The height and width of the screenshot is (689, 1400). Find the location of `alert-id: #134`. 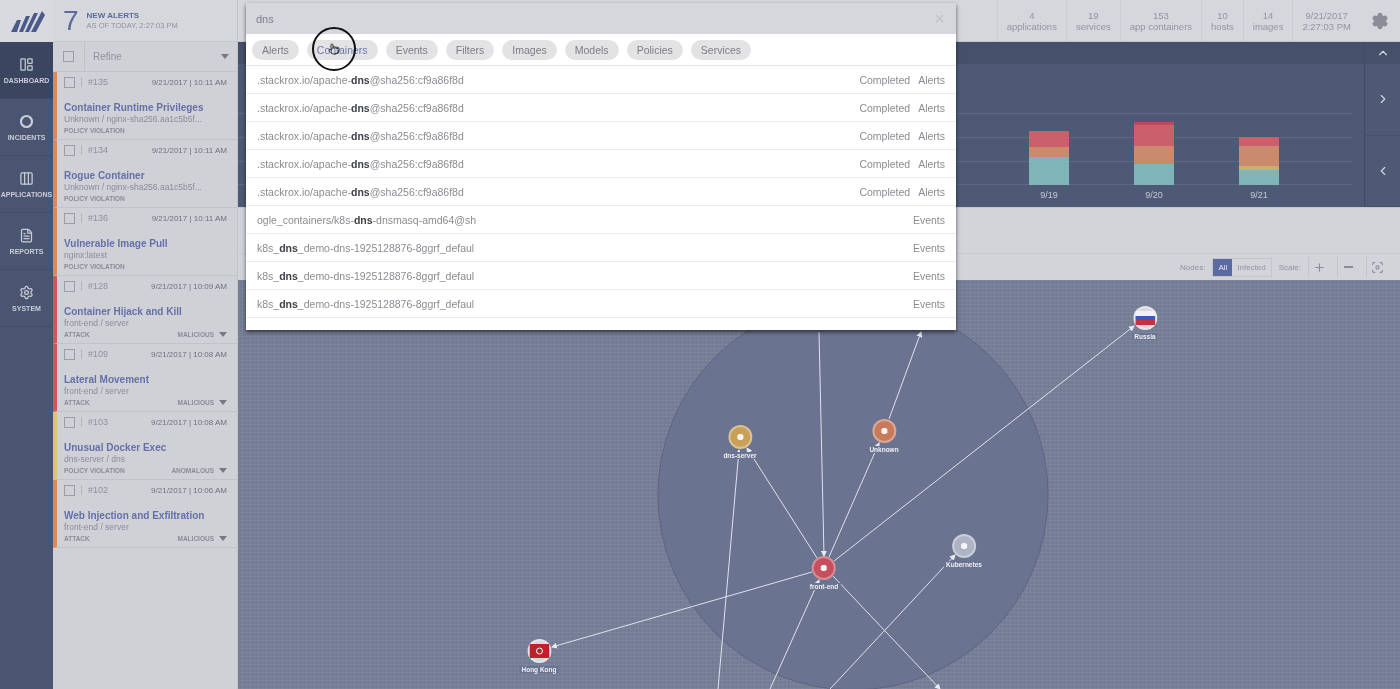

alert-id: #134 is located at coordinates (95, 150).